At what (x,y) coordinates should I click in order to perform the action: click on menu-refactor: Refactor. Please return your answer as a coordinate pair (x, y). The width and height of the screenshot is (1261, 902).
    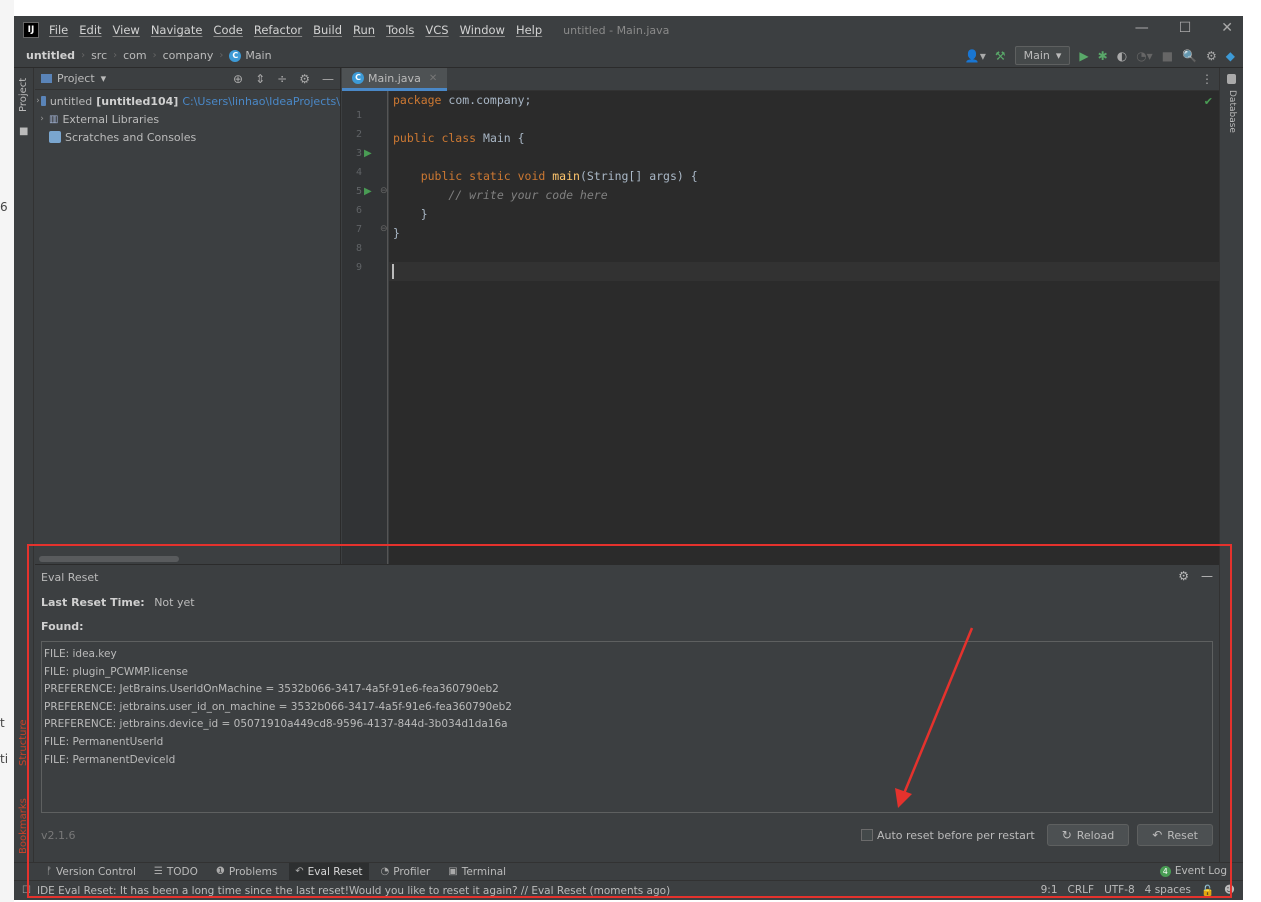
    Looking at the image, I should click on (278, 30).